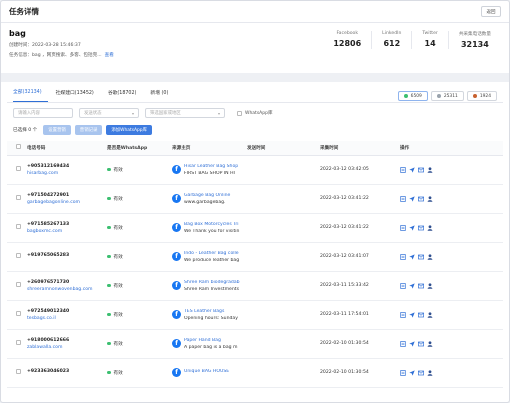  I want to click on source-title: TES Leather Bags, so click(214, 311).